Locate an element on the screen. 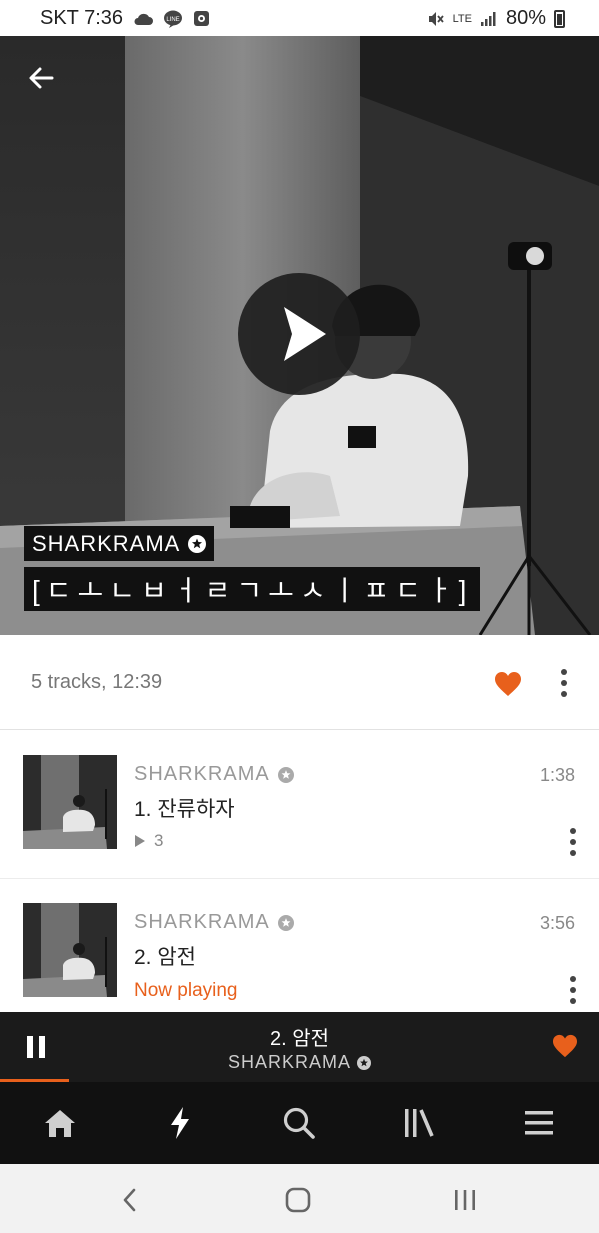 This screenshot has height=1233, width=599. track-duration: 1:38 is located at coordinates (557, 775).